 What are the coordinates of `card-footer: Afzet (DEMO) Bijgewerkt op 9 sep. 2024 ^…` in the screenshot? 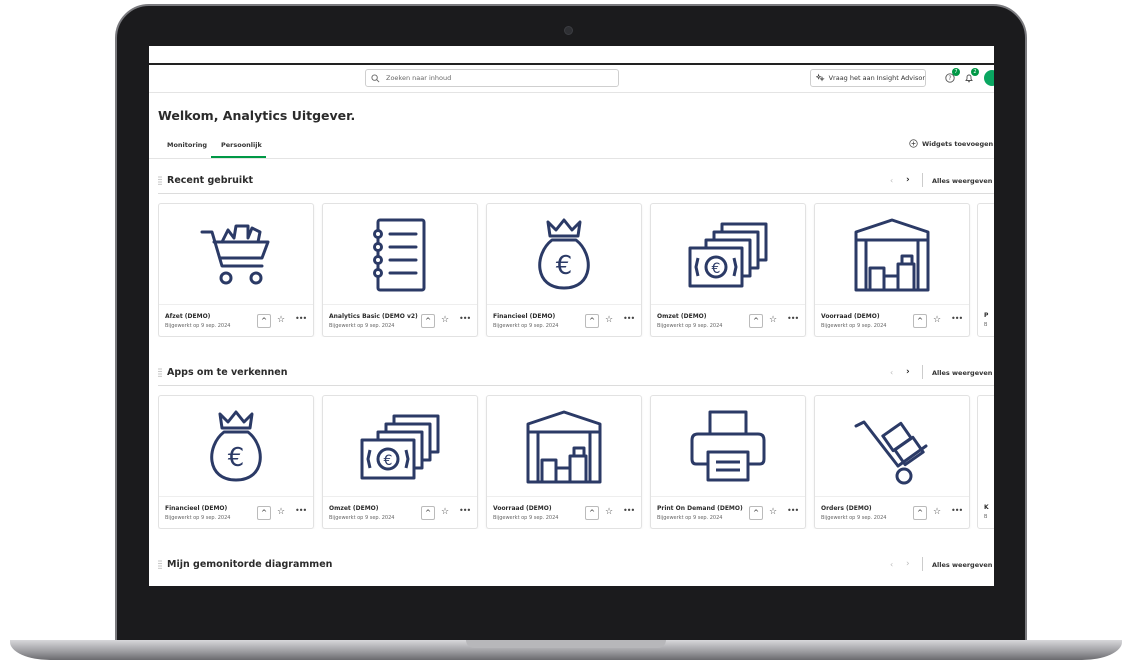 It's located at (236, 320).